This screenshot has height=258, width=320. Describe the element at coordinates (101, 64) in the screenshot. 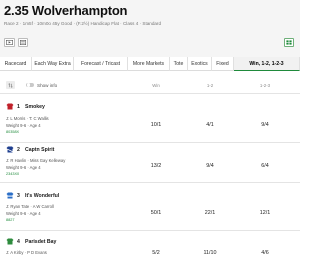

I see `tab-forecast-tricast: Forecast / Tricast` at that location.